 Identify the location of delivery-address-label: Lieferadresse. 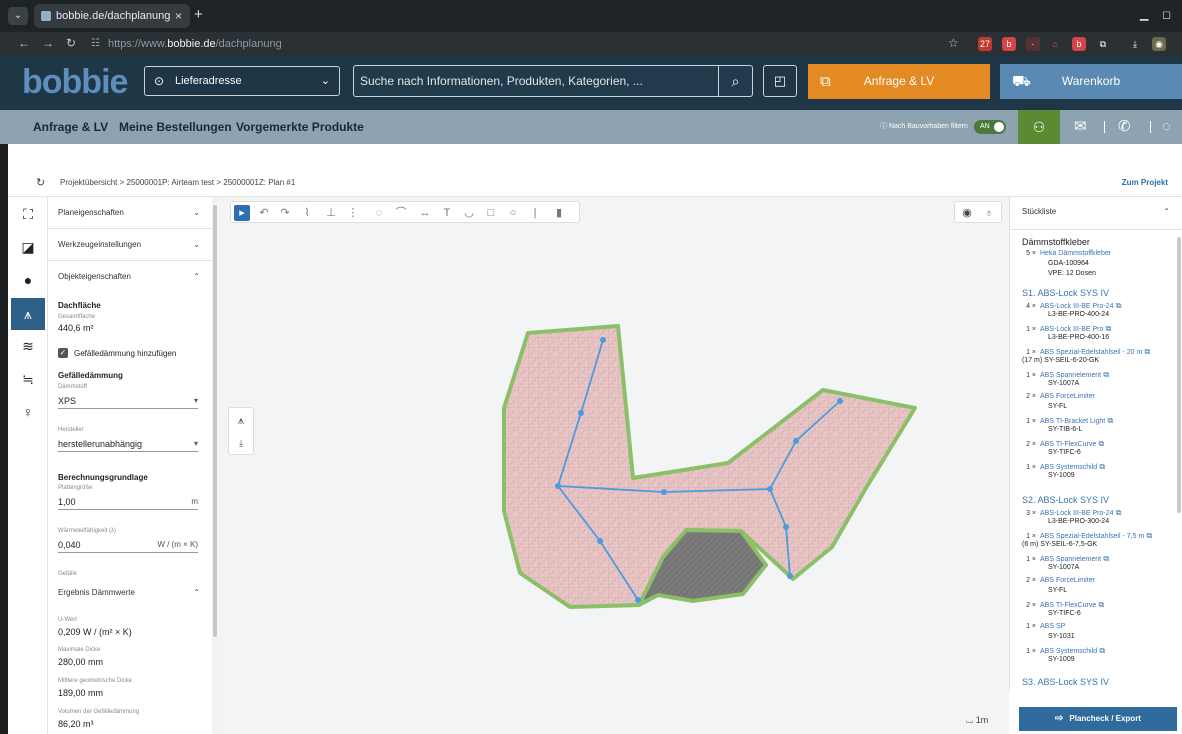
(208, 81).